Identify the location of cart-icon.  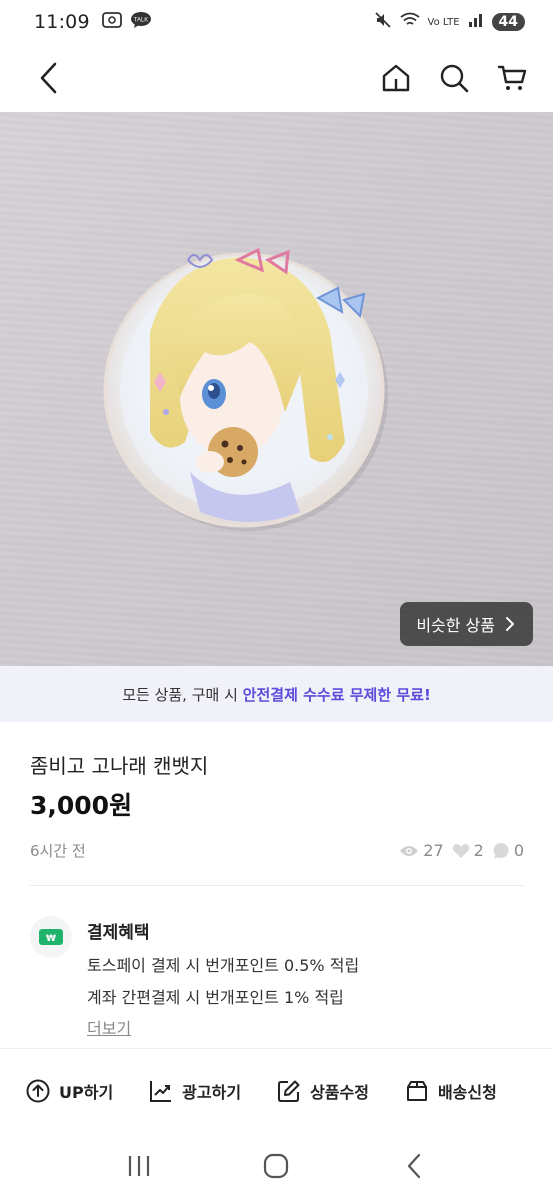
(512, 77).